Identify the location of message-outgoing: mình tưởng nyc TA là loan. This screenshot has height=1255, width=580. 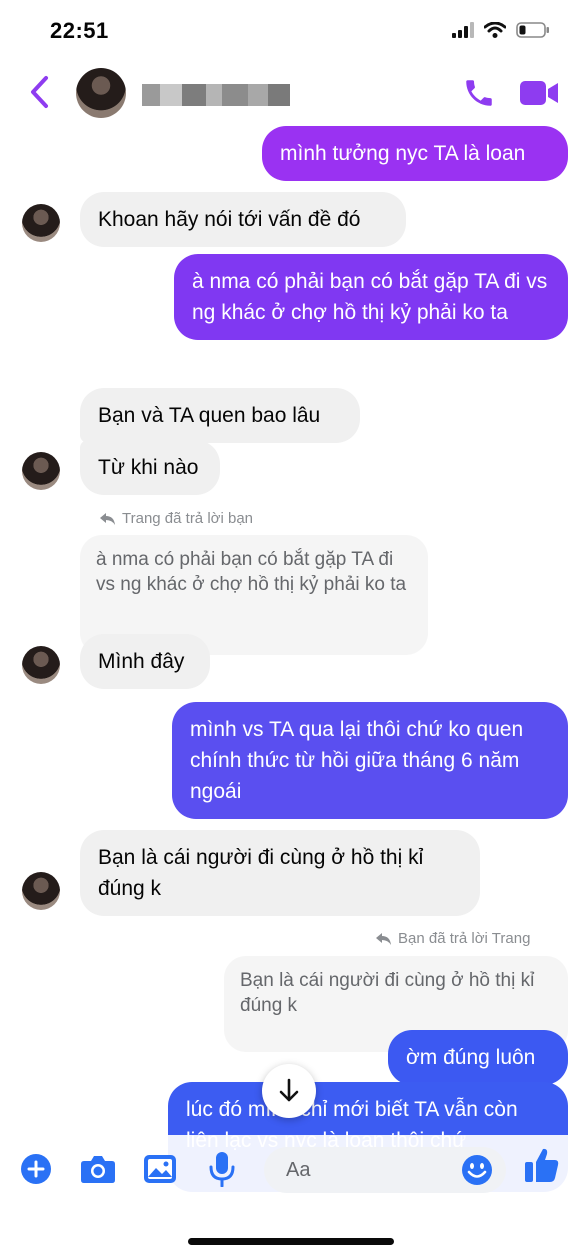
(415, 153).